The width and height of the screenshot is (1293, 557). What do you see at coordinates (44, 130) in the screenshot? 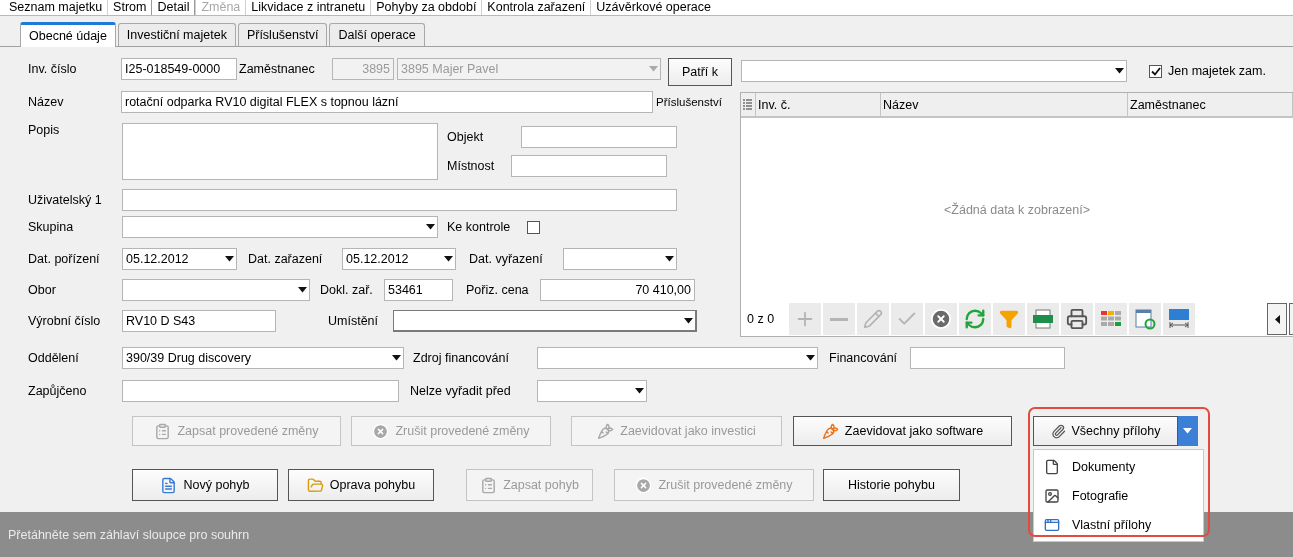
I see `field-label: Popis` at bounding box center [44, 130].